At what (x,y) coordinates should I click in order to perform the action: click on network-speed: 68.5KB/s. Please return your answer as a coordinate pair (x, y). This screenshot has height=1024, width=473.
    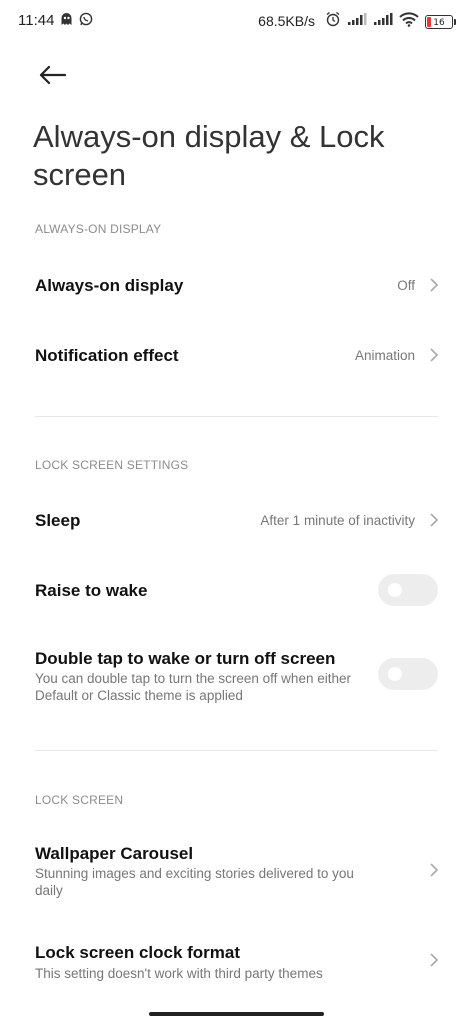
    Looking at the image, I should click on (286, 21).